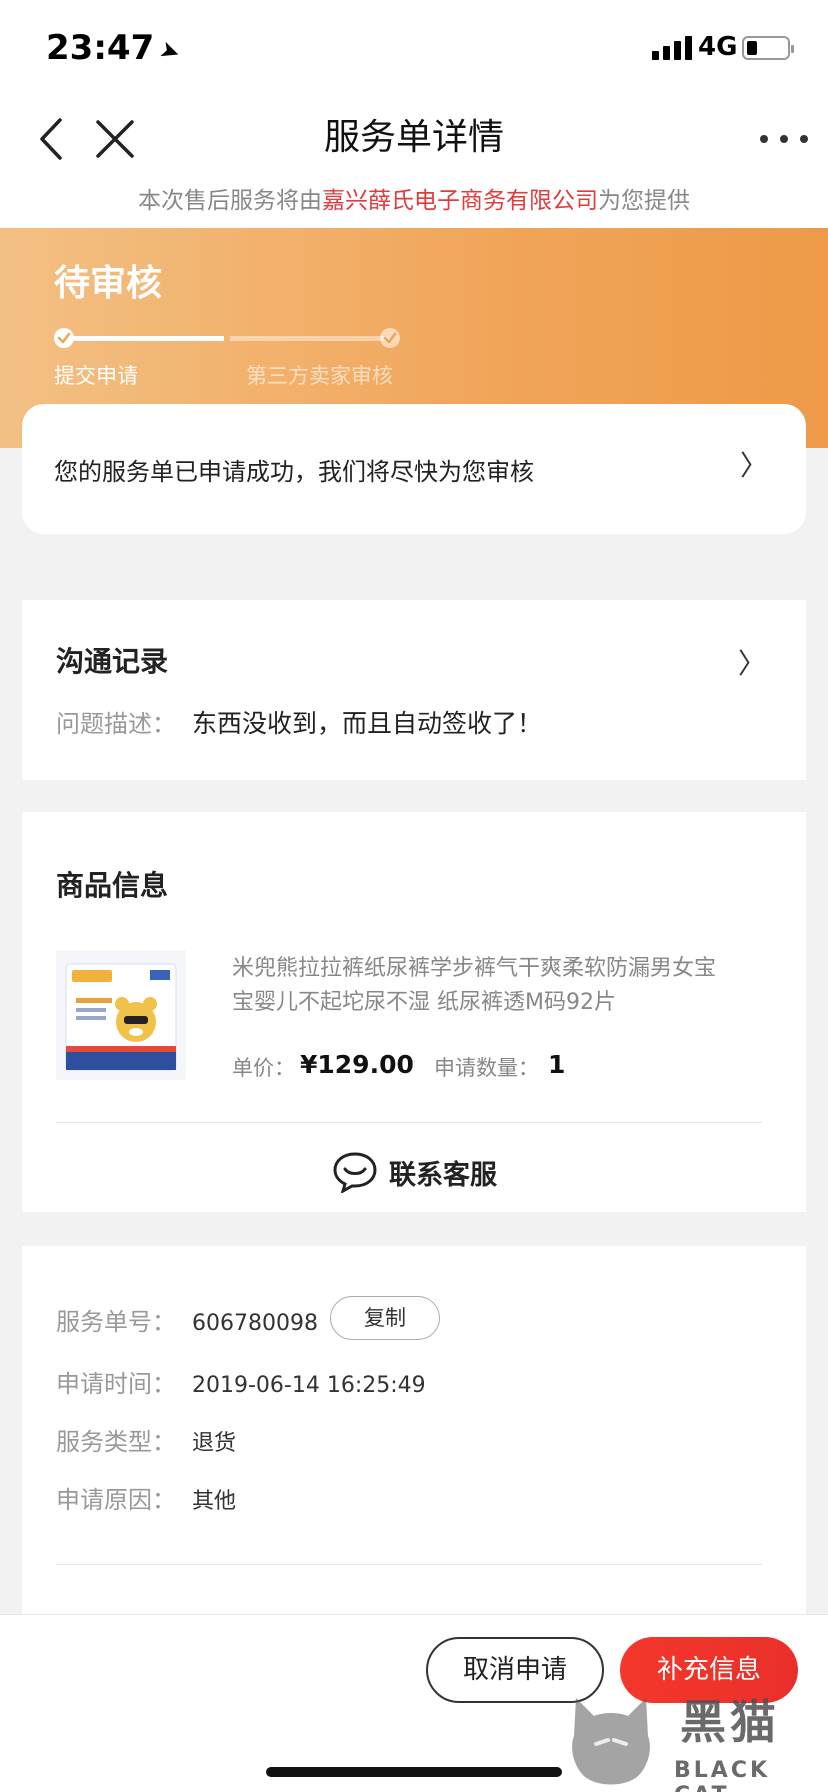 This screenshot has width=828, height=1792. What do you see at coordinates (170, 51) in the screenshot?
I see `location-arrow-icon: ➤` at bounding box center [170, 51].